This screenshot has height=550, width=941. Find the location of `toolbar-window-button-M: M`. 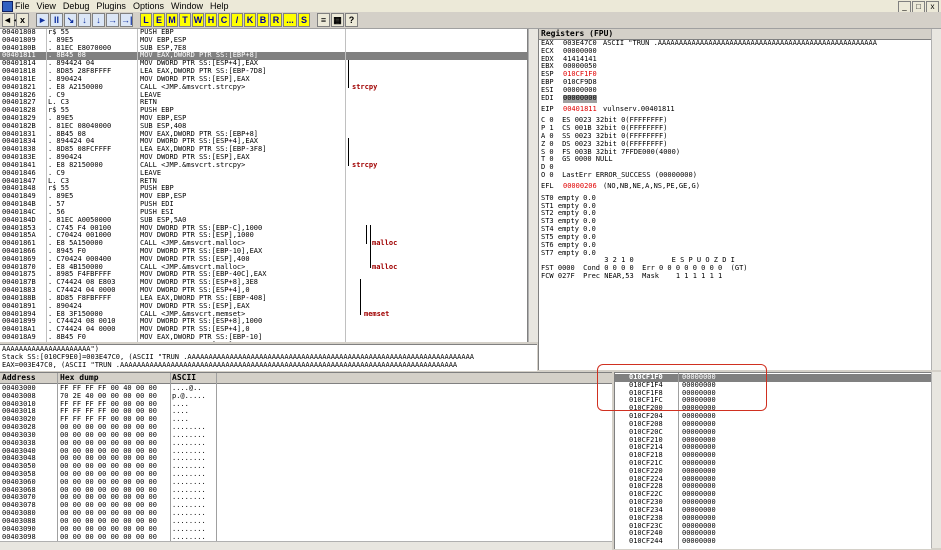

toolbar-window-button-M: M is located at coordinates (172, 20).